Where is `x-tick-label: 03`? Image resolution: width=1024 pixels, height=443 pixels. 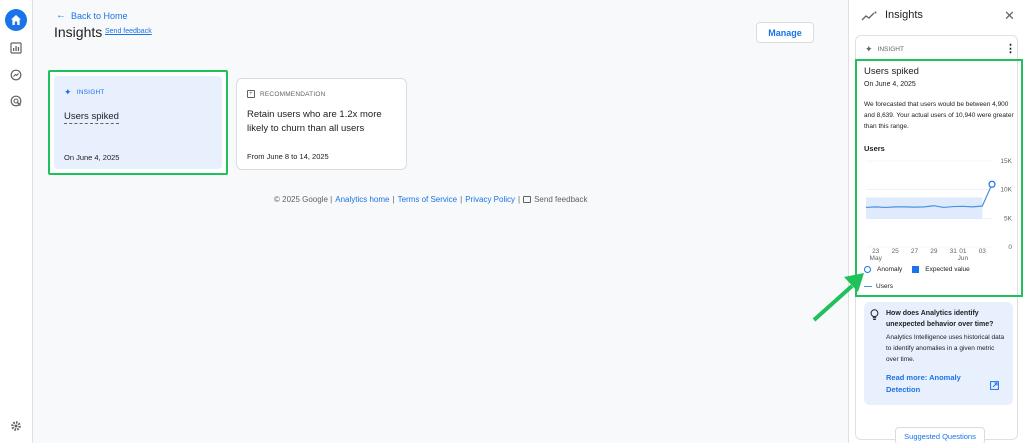 x-tick-label: 03 is located at coordinates (983, 251).